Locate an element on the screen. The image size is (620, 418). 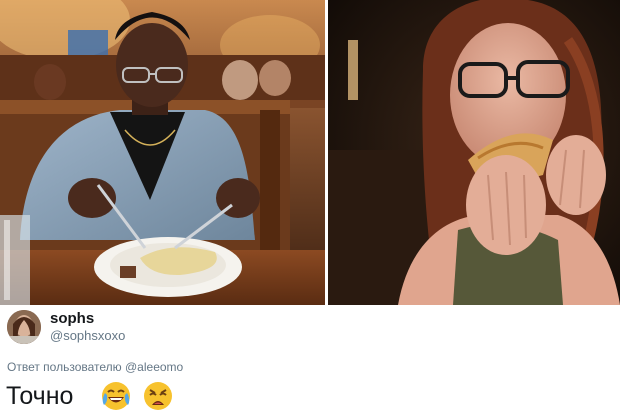
avatar-image is located at coordinates (24, 327).